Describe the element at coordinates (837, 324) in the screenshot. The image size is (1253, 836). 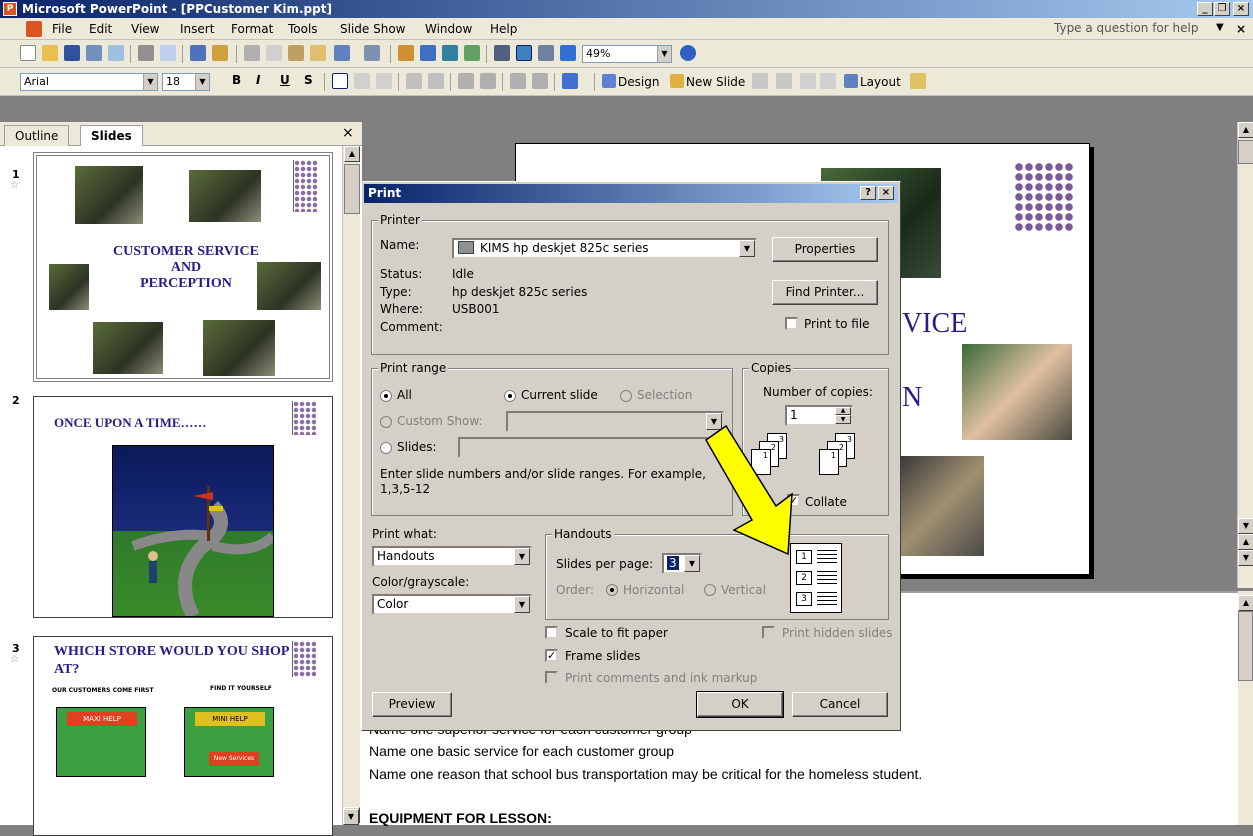
I see `print-to-file-label: Print to file` at that location.